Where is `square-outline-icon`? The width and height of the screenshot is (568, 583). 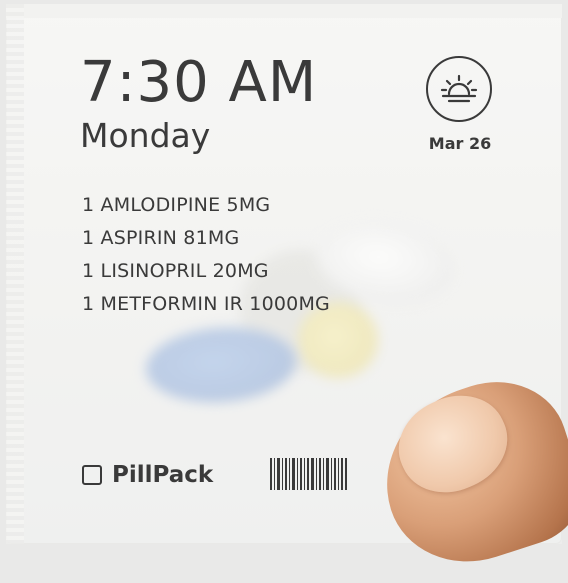 square-outline-icon is located at coordinates (92, 475).